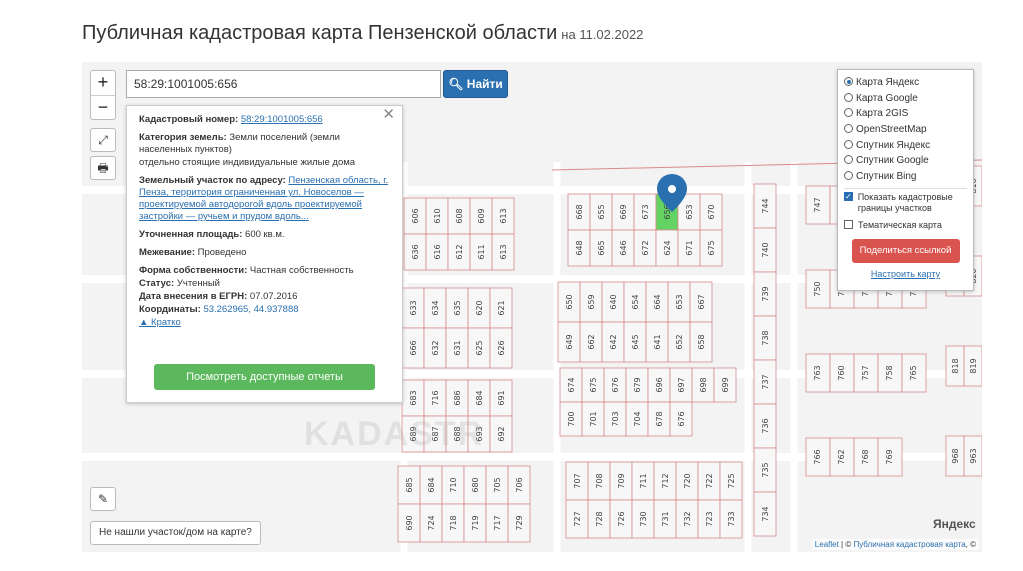 This screenshot has width=1023, height=571. Describe the element at coordinates (219, 309) in the screenshot. I see `info-coordinates: Координаты: 53.262965, 44.937888` at that location.